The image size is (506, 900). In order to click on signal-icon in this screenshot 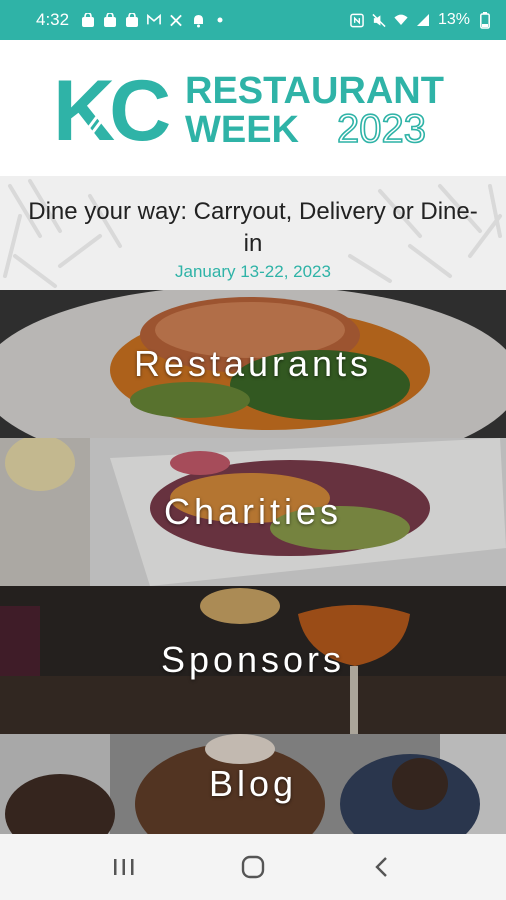, I will do `click(423, 20)`.